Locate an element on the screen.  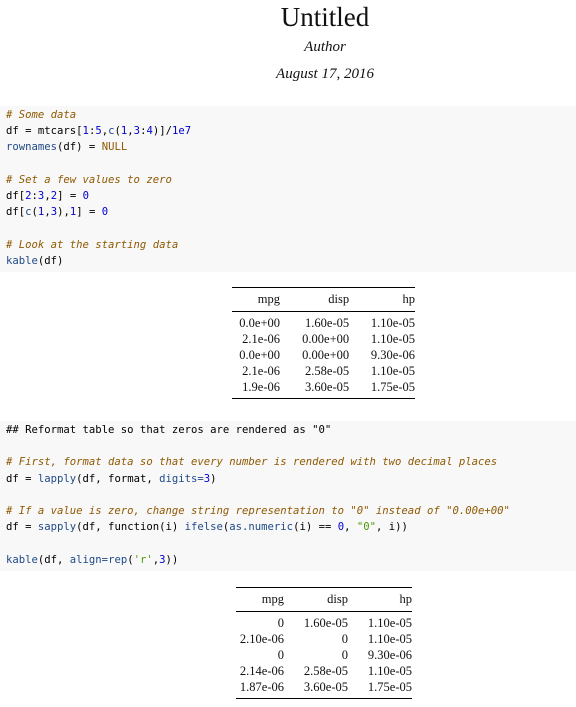
code-token: df = mtcars[ is located at coordinates (44, 131).